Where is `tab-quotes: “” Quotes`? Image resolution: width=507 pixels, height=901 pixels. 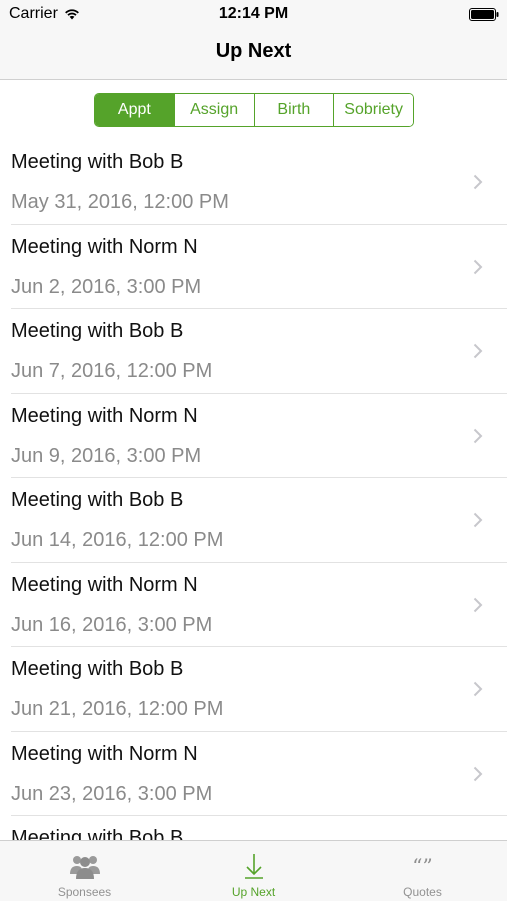
tab-quotes: “” Quotes is located at coordinates (422, 871).